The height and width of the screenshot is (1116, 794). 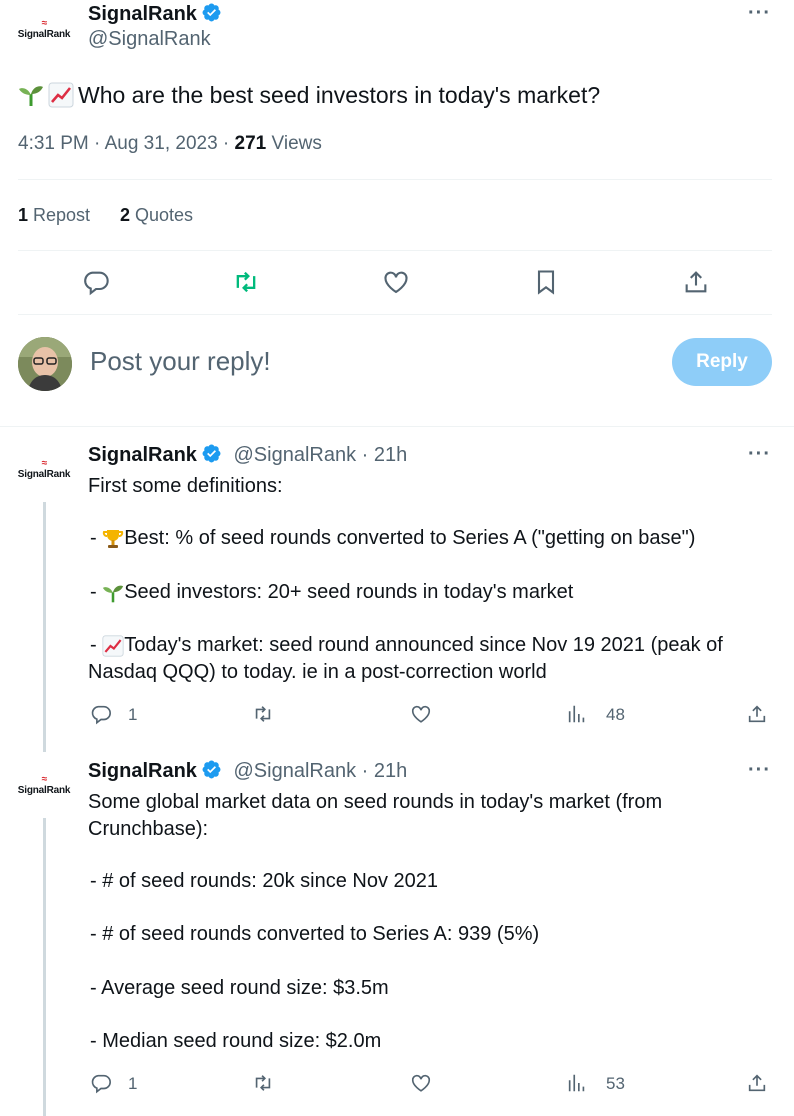 What do you see at coordinates (390, 771) in the screenshot?
I see `reply2-time: 21h` at bounding box center [390, 771].